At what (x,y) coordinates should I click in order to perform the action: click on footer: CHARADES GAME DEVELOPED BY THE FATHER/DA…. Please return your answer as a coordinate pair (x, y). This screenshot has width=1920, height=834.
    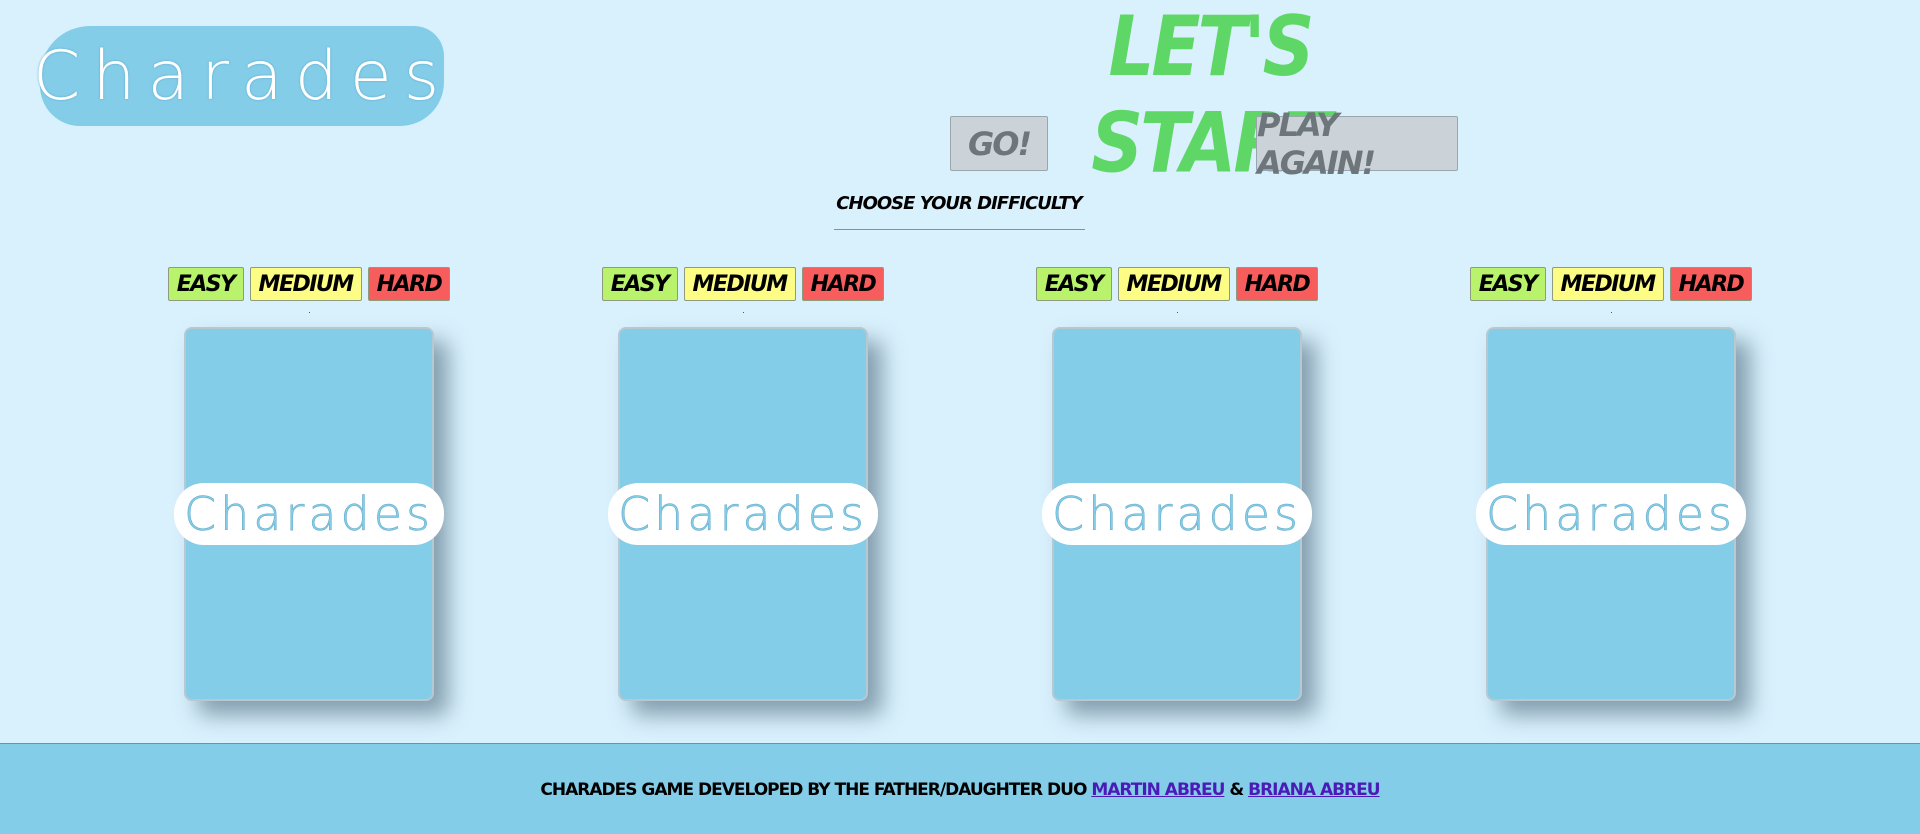
    Looking at the image, I should click on (960, 788).